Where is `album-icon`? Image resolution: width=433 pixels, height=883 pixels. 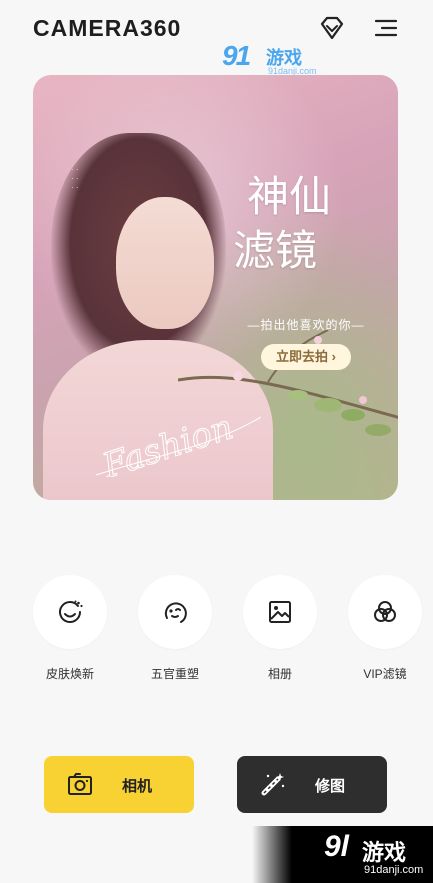 album-icon is located at coordinates (280, 612).